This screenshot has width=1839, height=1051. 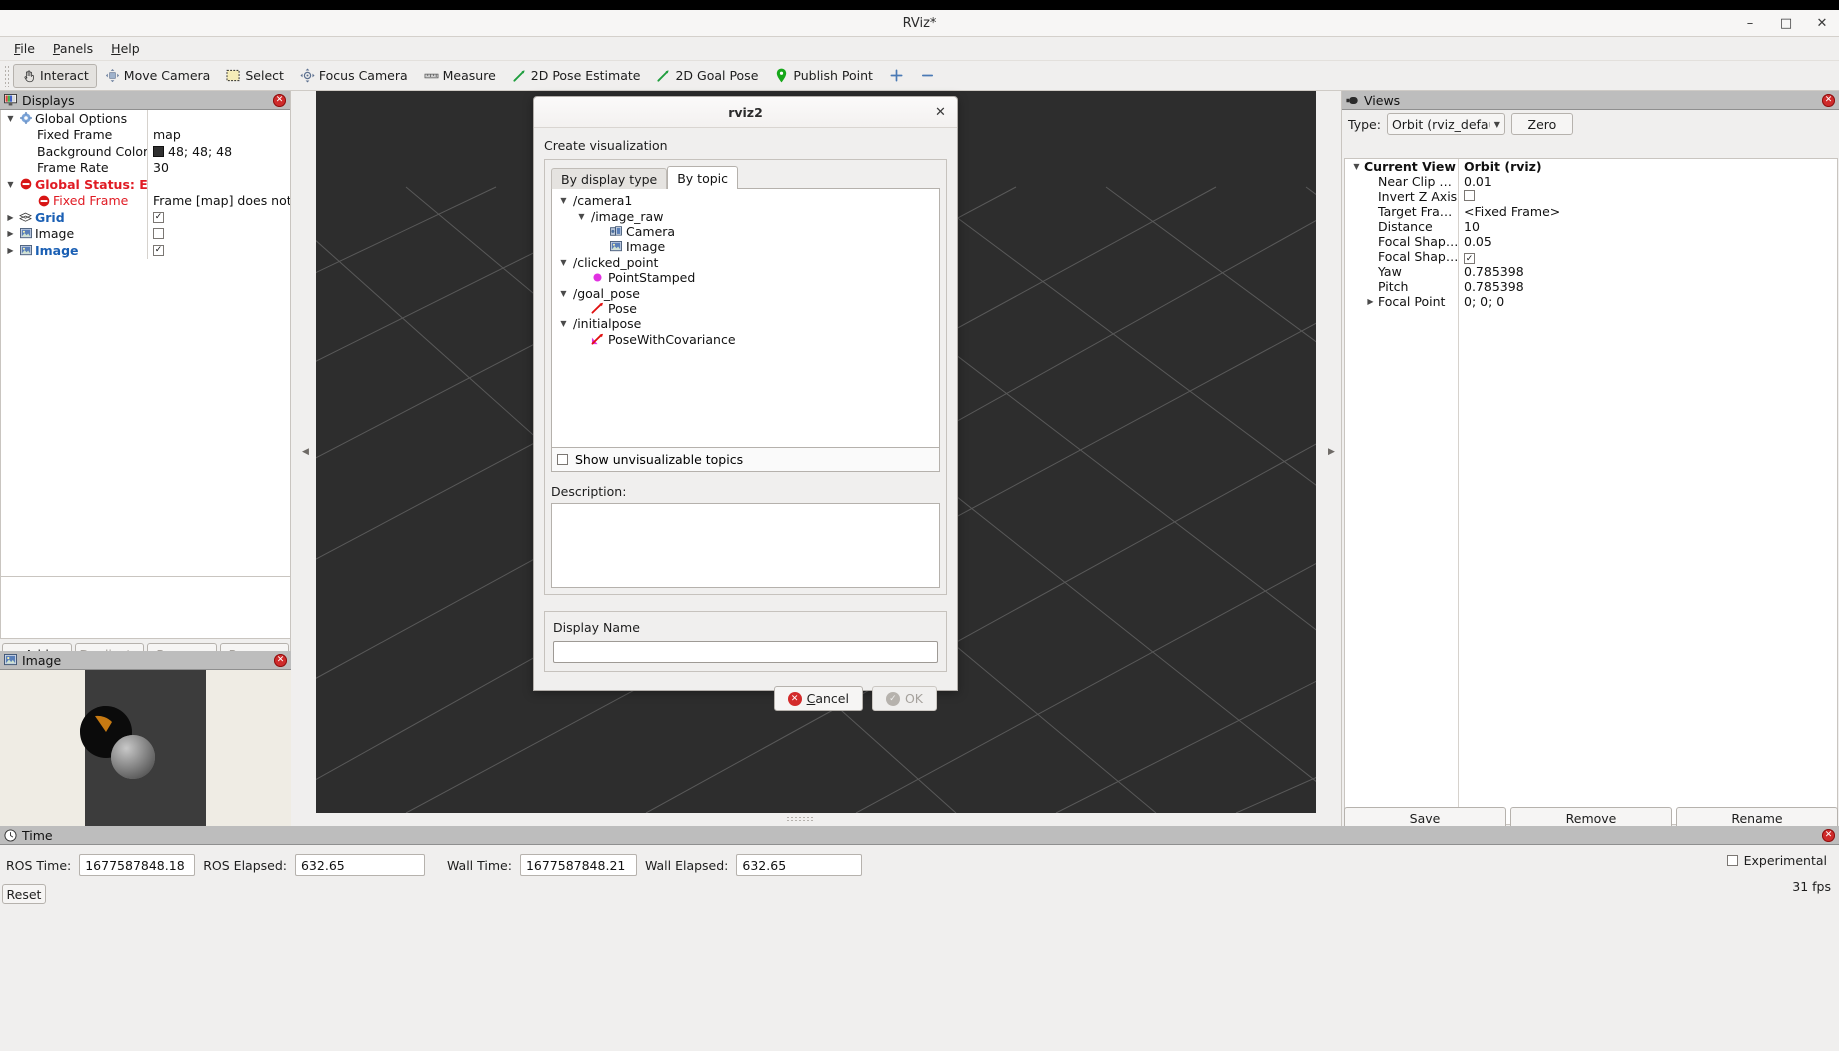 What do you see at coordinates (799, 865) in the screenshot?
I see `wall-elapsed-input: 632.65` at bounding box center [799, 865].